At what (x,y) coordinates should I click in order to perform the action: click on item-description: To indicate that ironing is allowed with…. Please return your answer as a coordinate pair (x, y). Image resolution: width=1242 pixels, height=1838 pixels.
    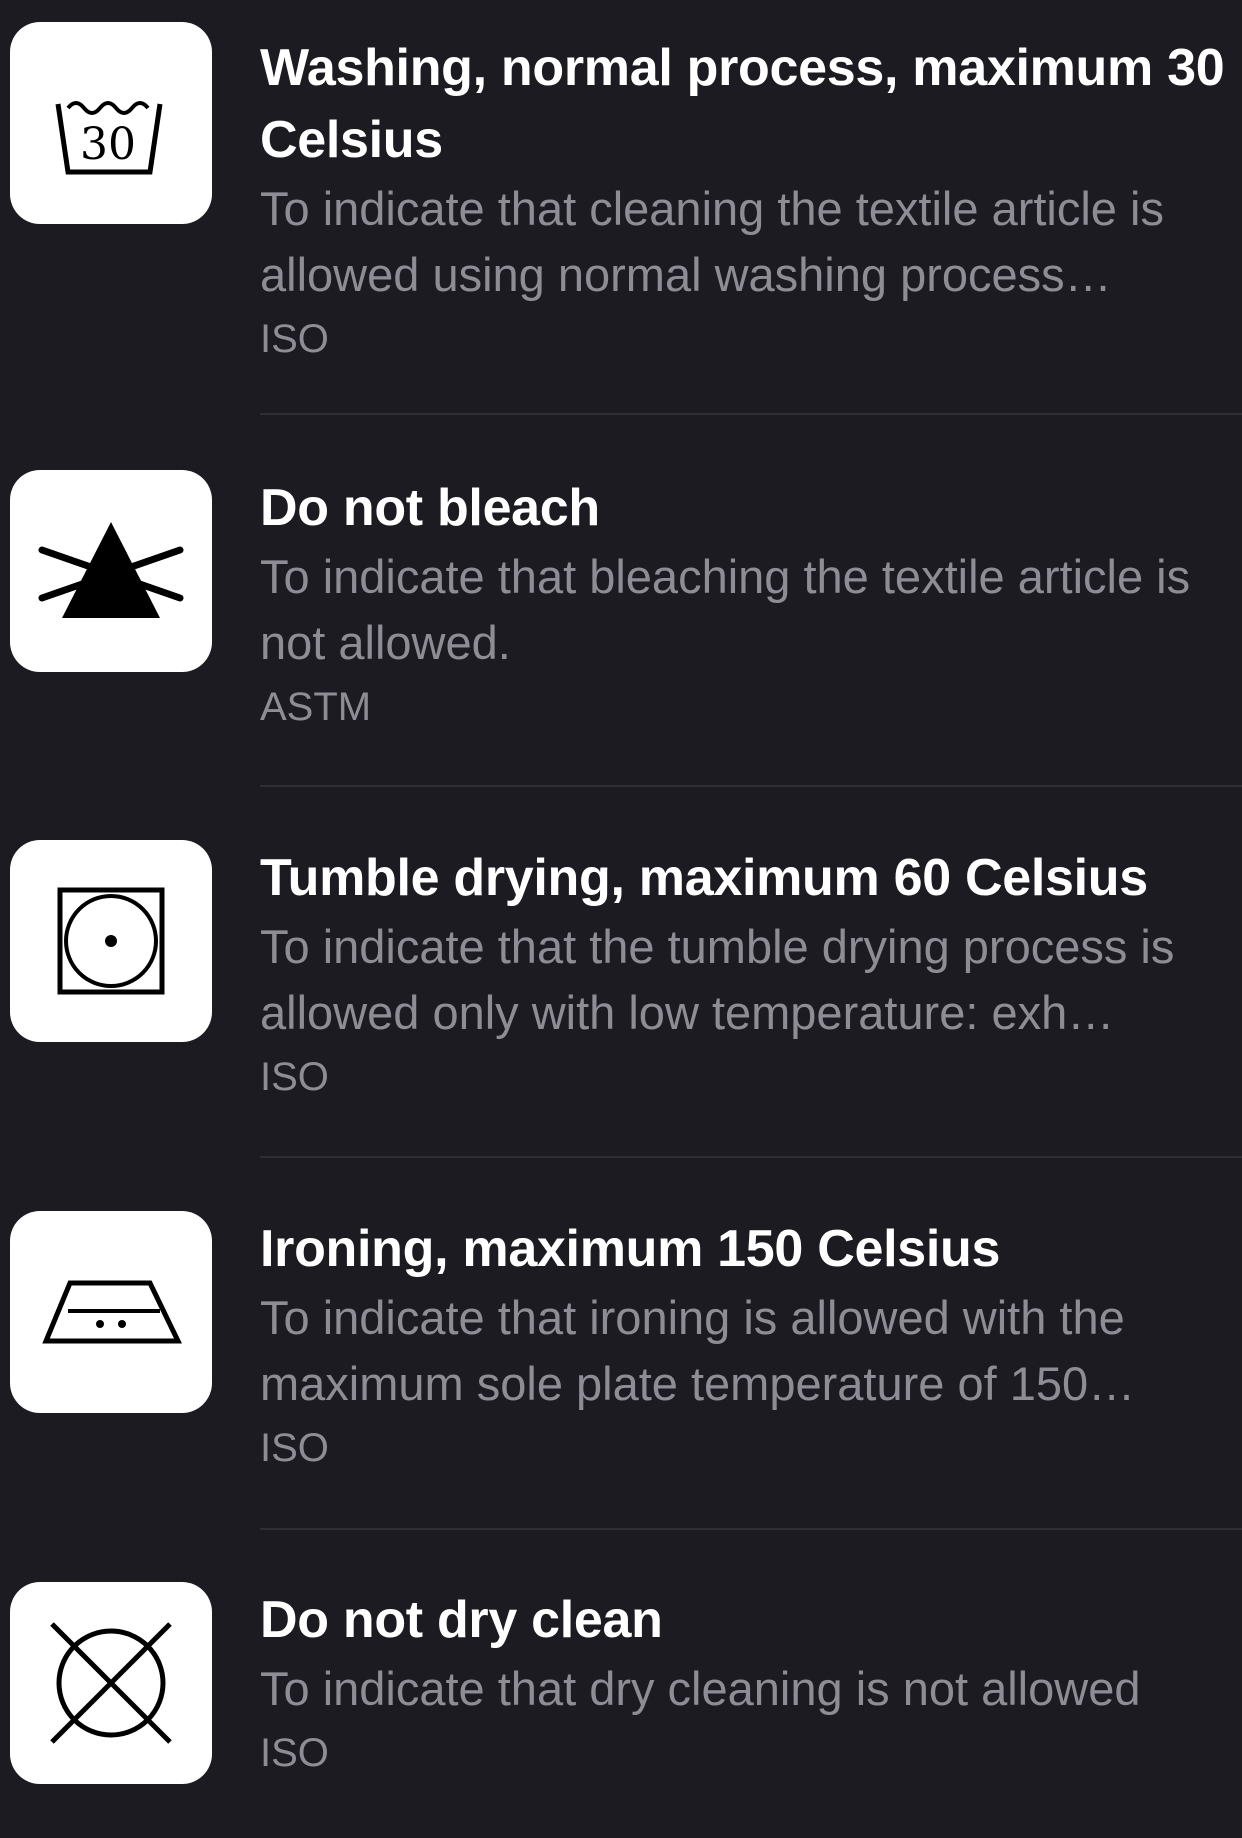
    Looking at the image, I should click on (698, 1350).